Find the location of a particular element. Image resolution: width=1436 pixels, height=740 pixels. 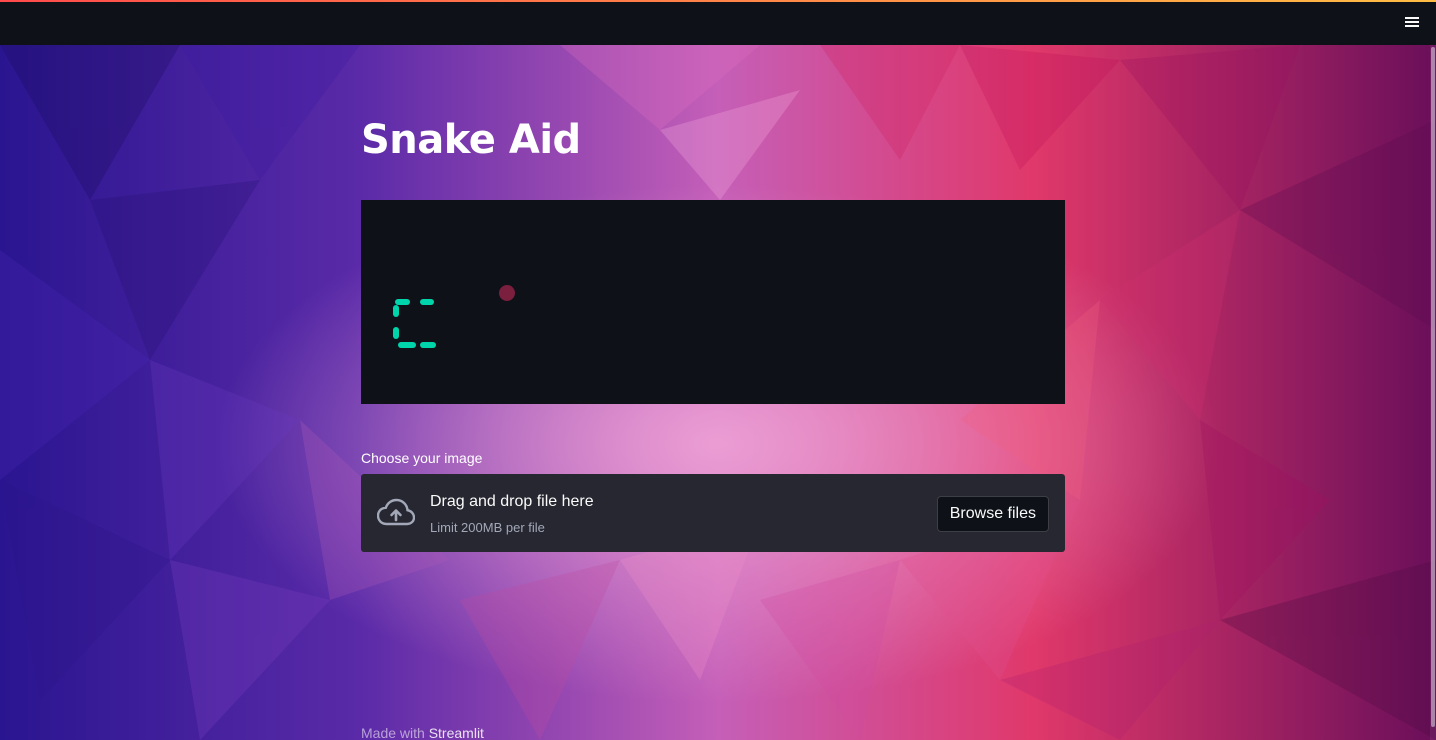

page-title: Snake Aid is located at coordinates (471, 140).